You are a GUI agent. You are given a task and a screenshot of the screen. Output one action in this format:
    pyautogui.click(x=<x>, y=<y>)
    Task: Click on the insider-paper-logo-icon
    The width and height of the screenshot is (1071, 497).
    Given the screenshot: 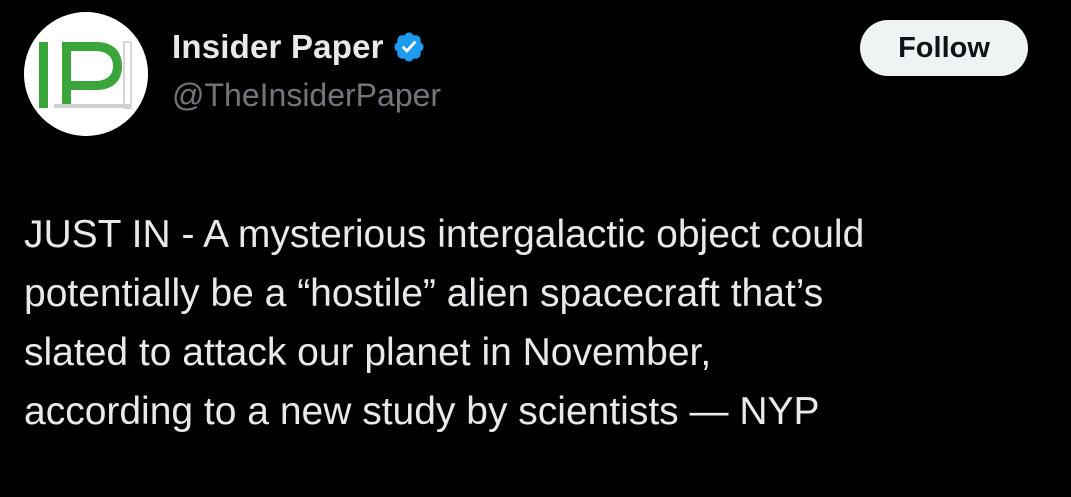 What is the action you would take?
    pyautogui.click(x=86, y=74)
    